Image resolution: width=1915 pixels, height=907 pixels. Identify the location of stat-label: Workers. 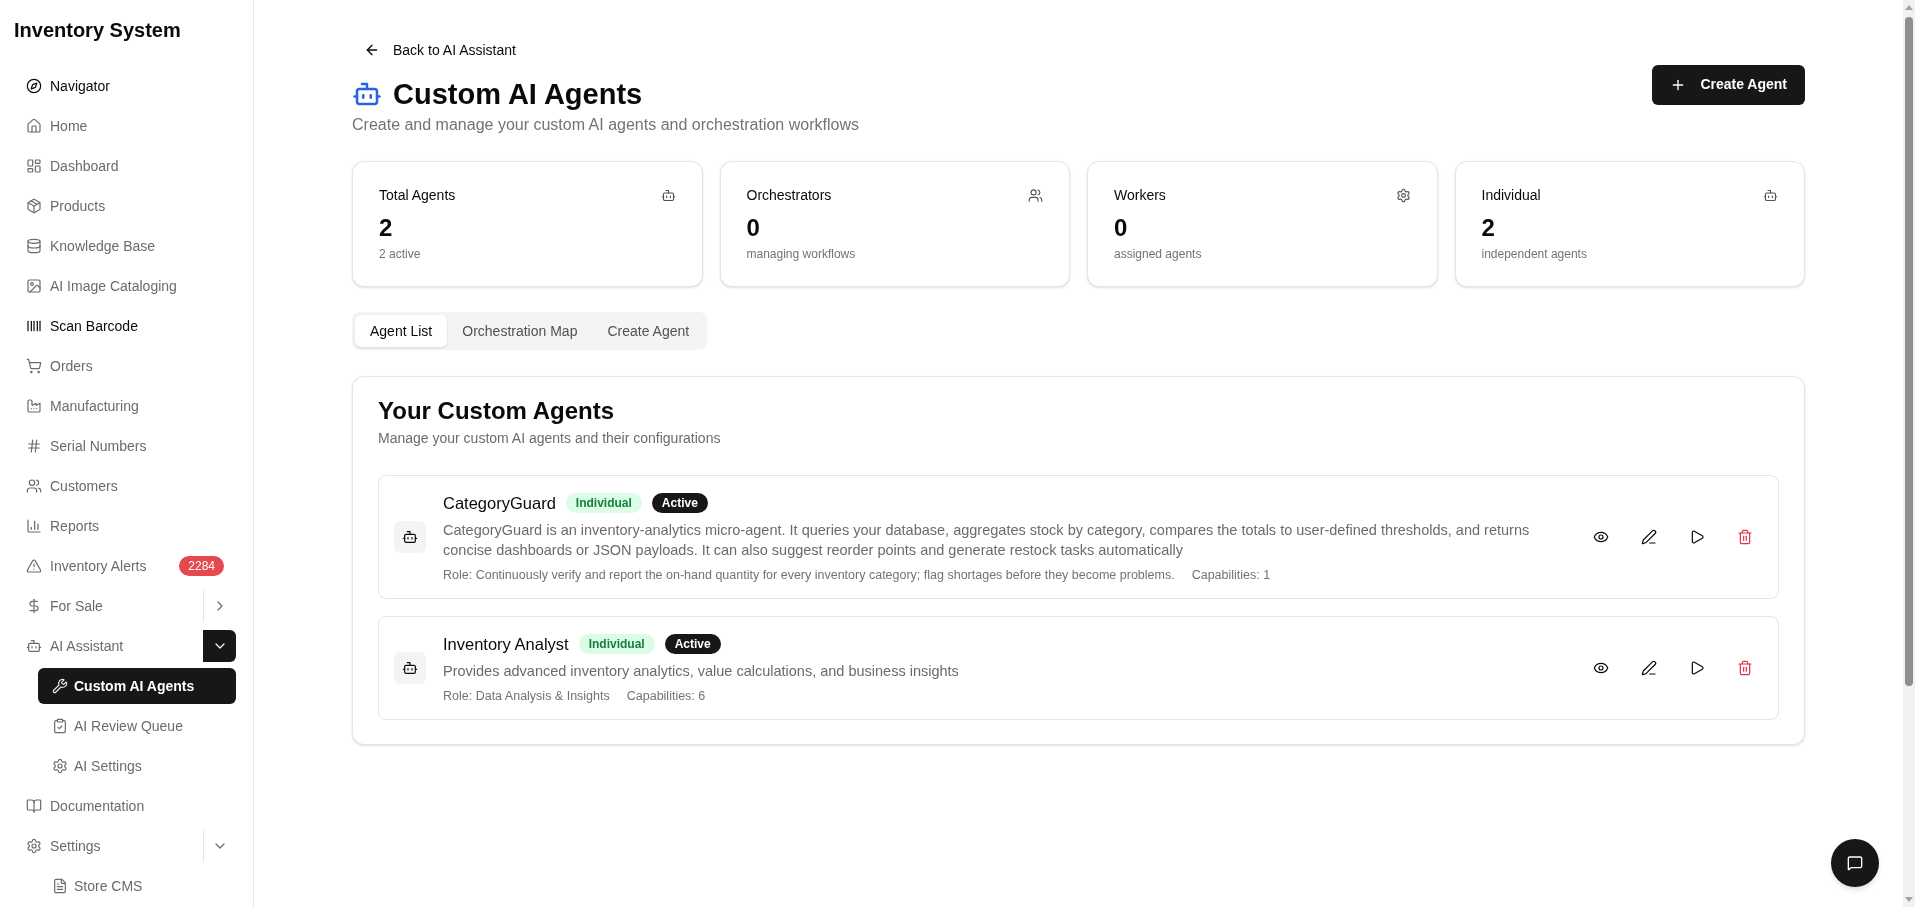
(1140, 195).